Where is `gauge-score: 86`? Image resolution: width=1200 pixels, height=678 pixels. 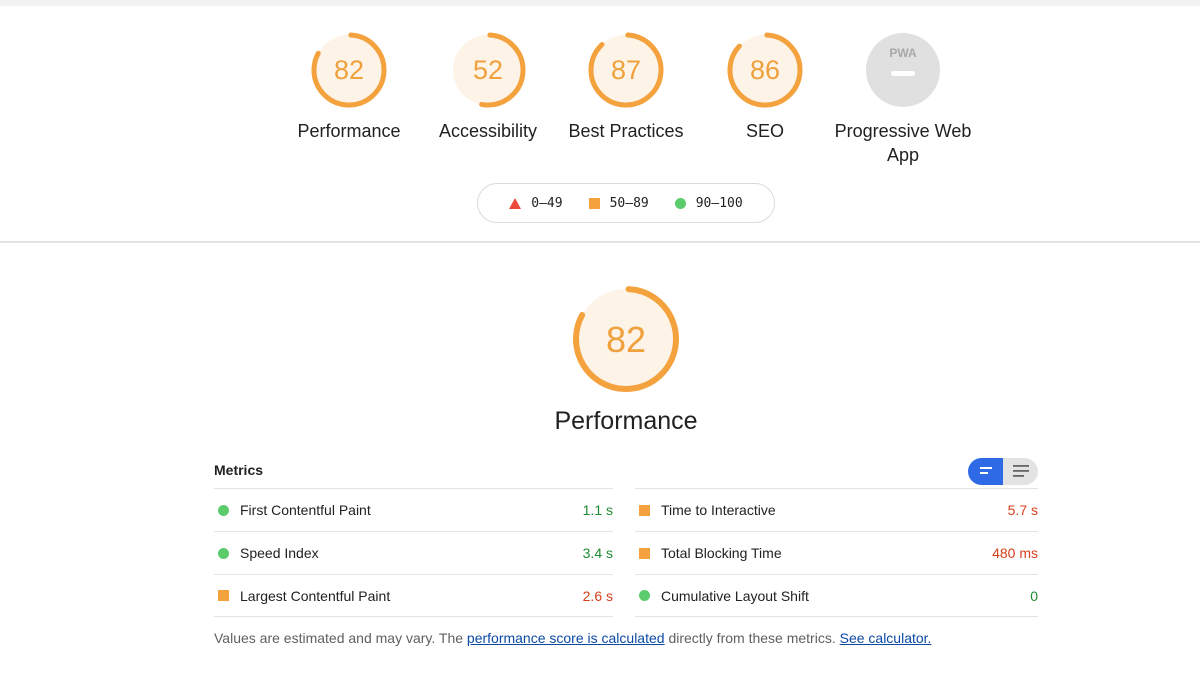
gauge-score: 86 is located at coordinates (765, 70).